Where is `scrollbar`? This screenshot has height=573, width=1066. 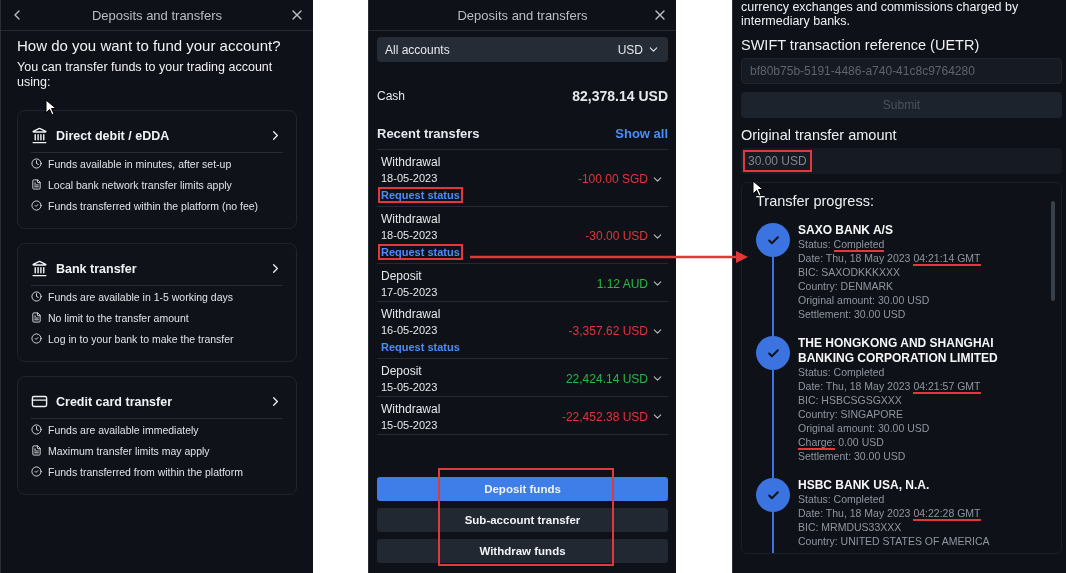
scrollbar is located at coordinates (1053, 251).